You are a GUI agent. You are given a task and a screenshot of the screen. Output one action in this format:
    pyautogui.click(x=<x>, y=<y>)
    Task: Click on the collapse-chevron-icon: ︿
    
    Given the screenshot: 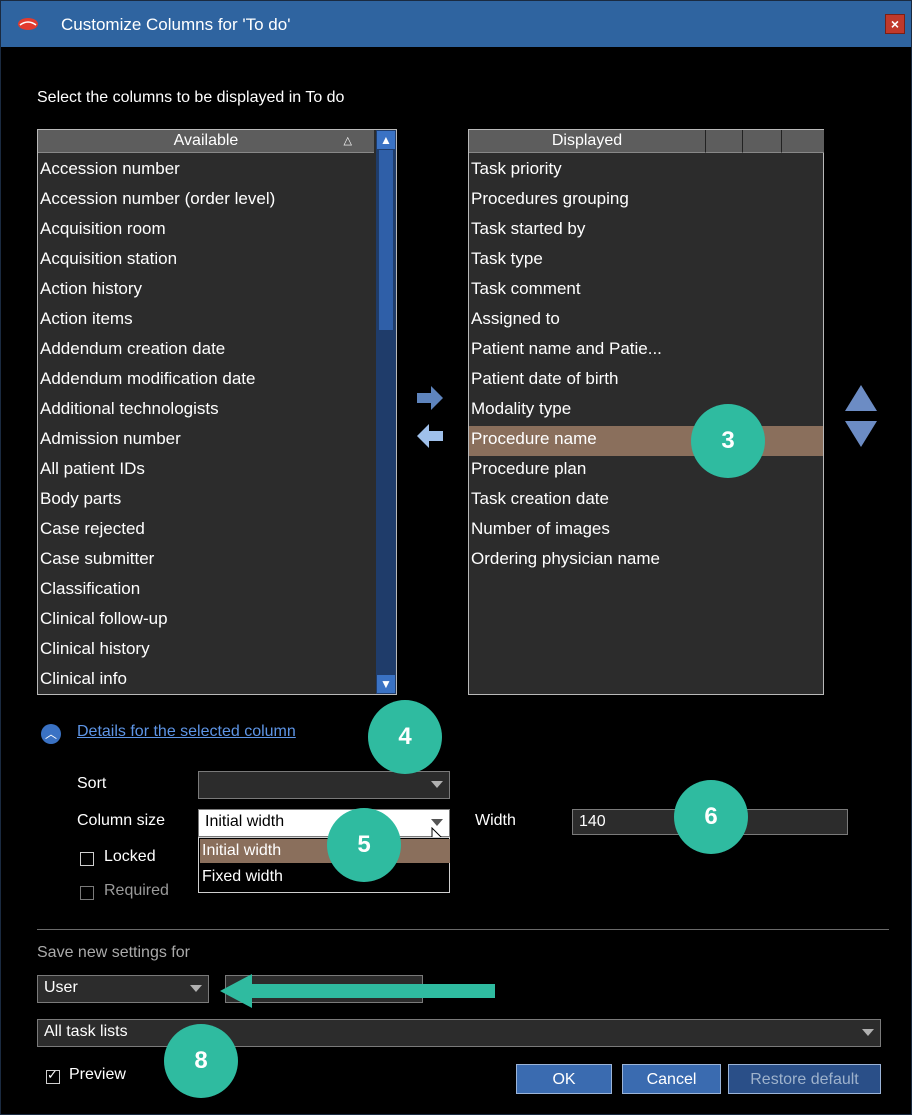 What is the action you would take?
    pyautogui.click(x=51, y=734)
    